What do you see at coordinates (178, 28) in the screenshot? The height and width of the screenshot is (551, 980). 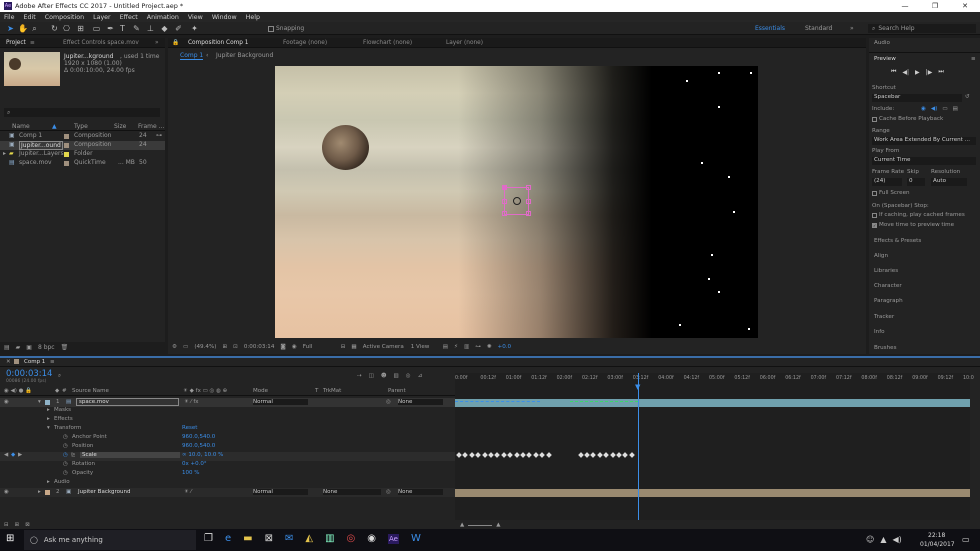 I see `roto-brush-tool-icon: ✐` at bounding box center [178, 28].